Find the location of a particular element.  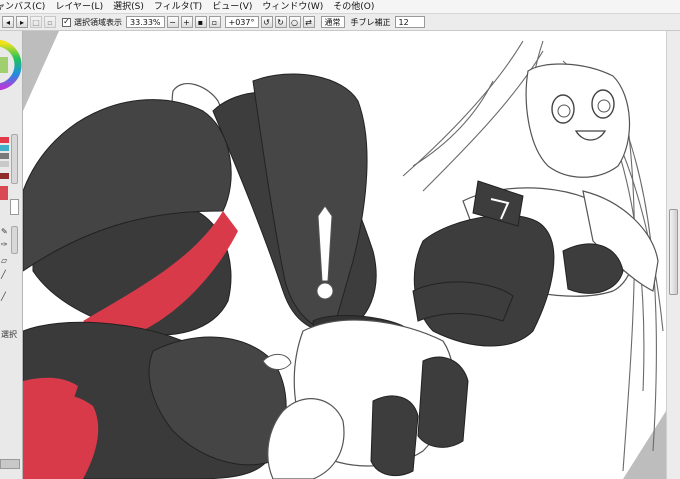

tool-scrollbar is located at coordinates (14, 240).